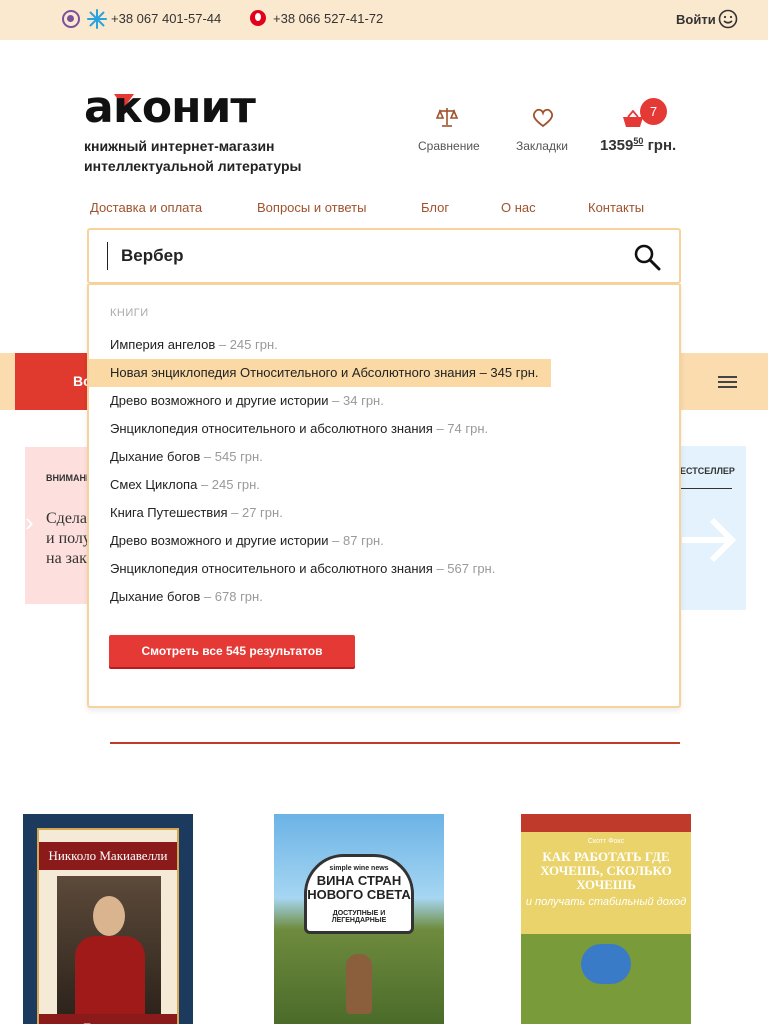  Describe the element at coordinates (466, 568) in the screenshot. I see `suggestion-price: – 567 грн.` at that location.